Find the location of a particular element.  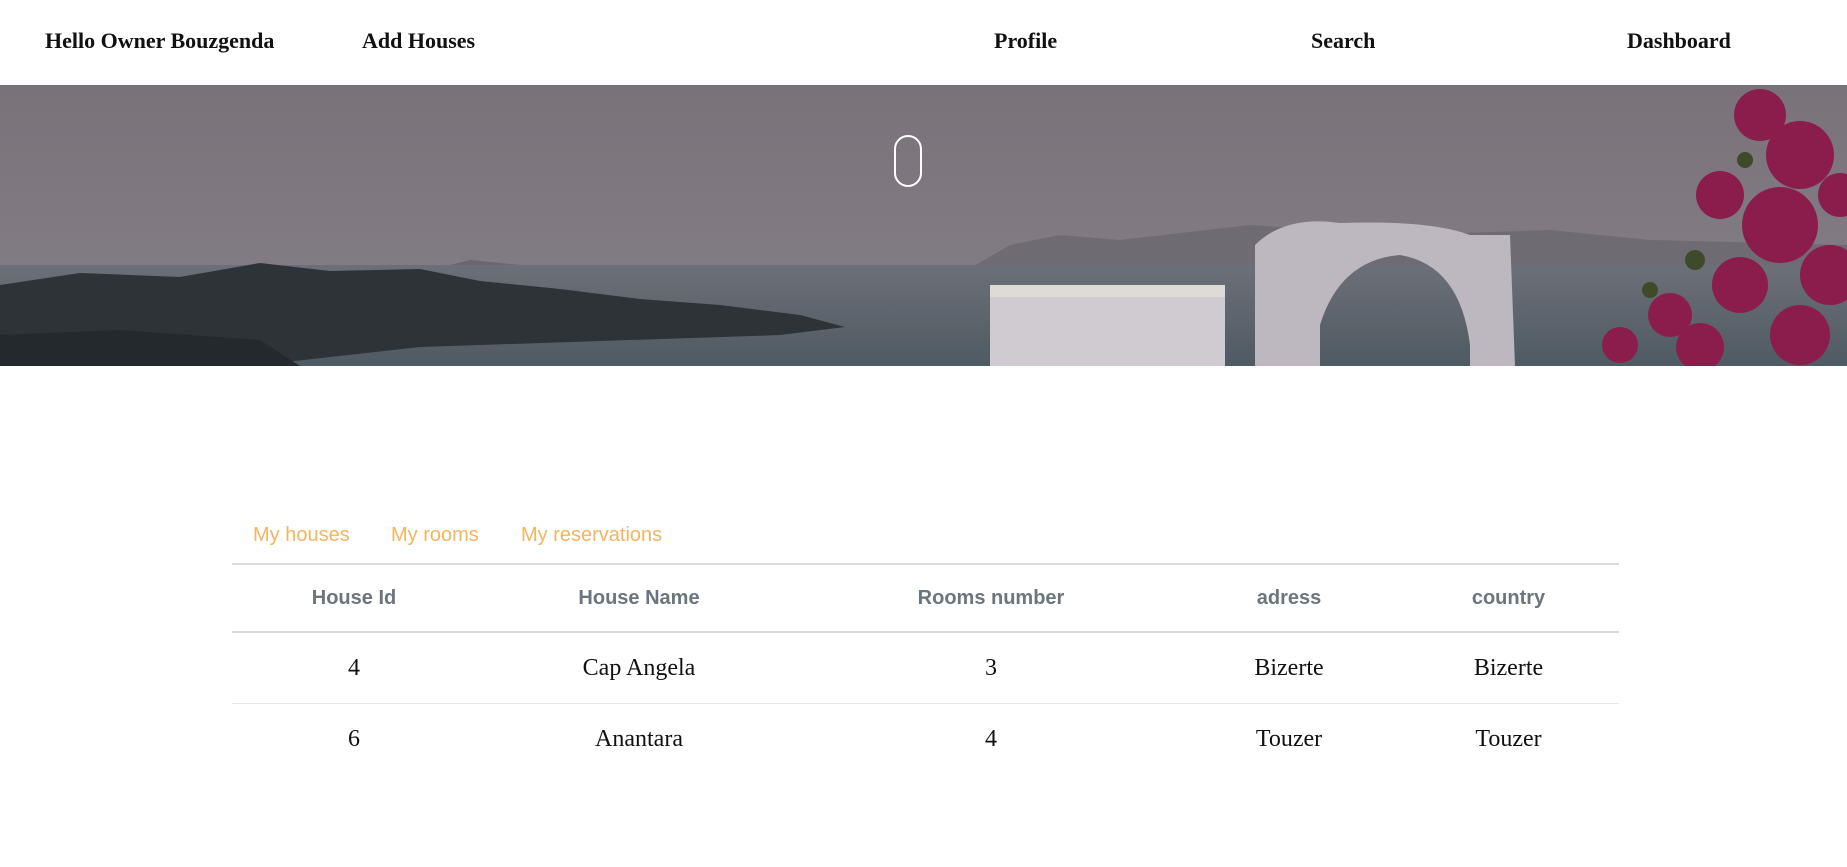

cell-country: Touzer is located at coordinates (1508, 738).